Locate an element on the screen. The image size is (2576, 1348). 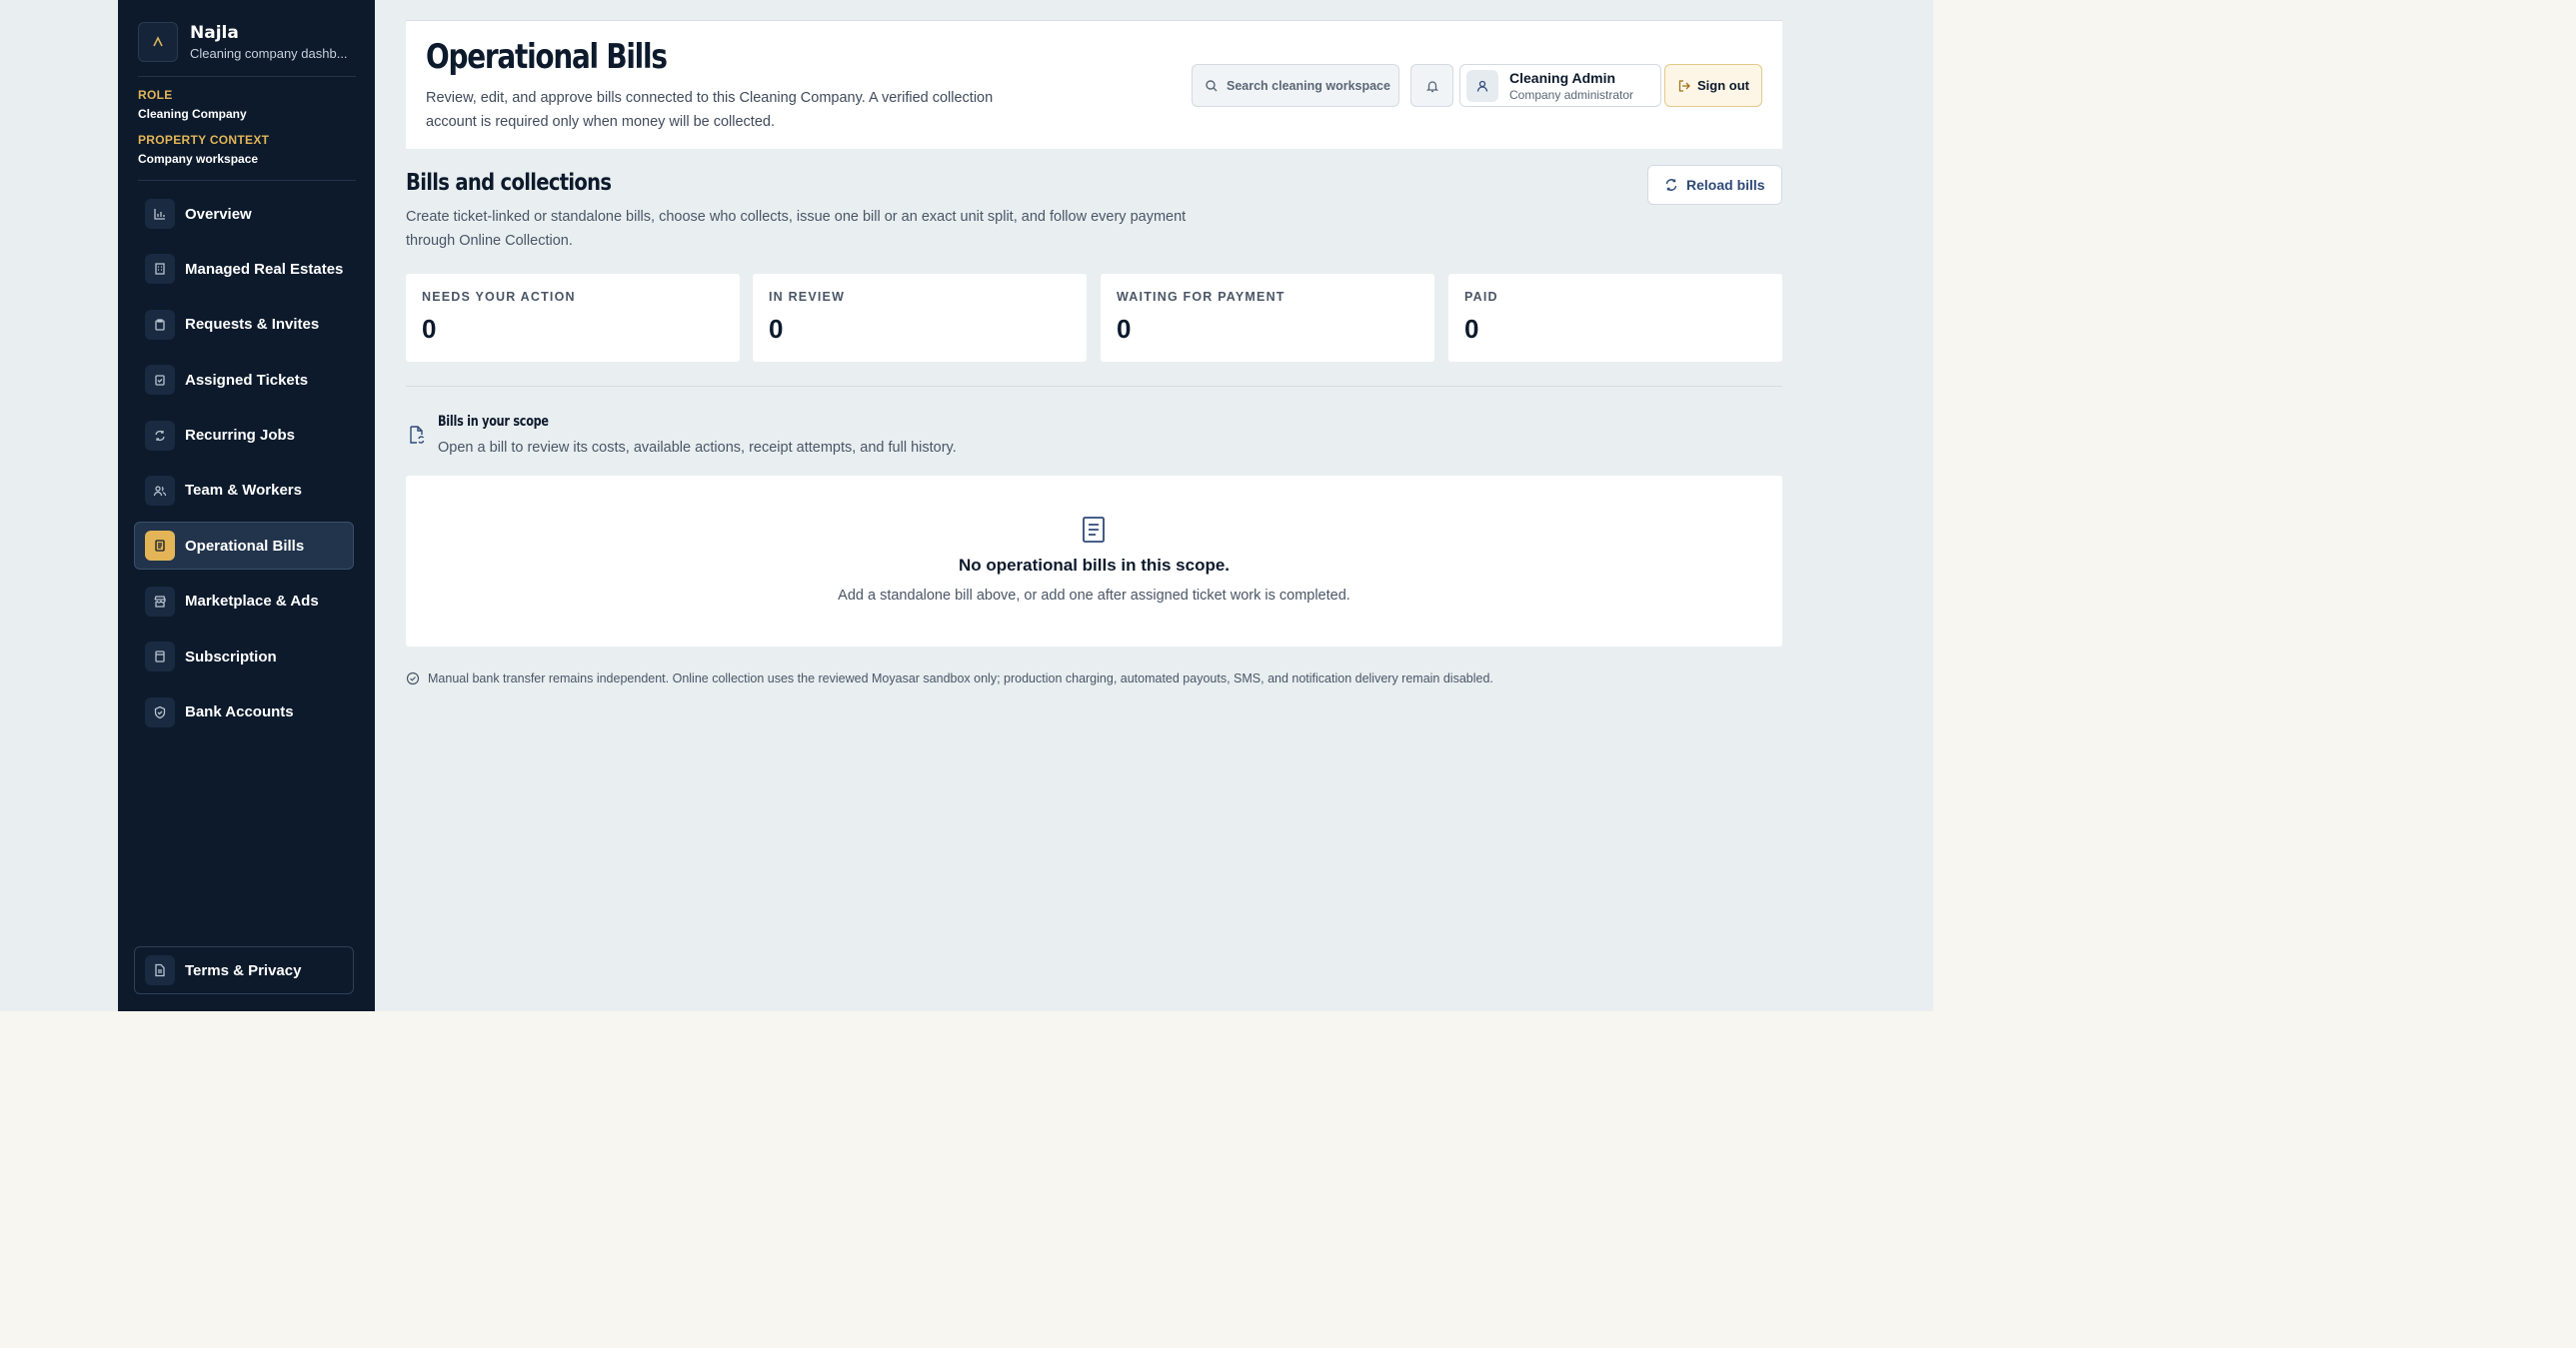
file-sync-icon is located at coordinates (418, 435).